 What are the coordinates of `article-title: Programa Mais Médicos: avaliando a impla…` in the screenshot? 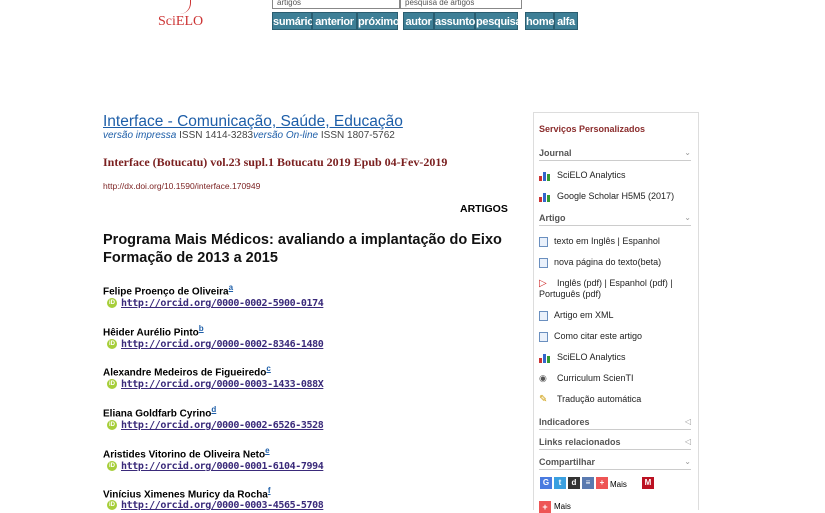 It's located at (302, 249).